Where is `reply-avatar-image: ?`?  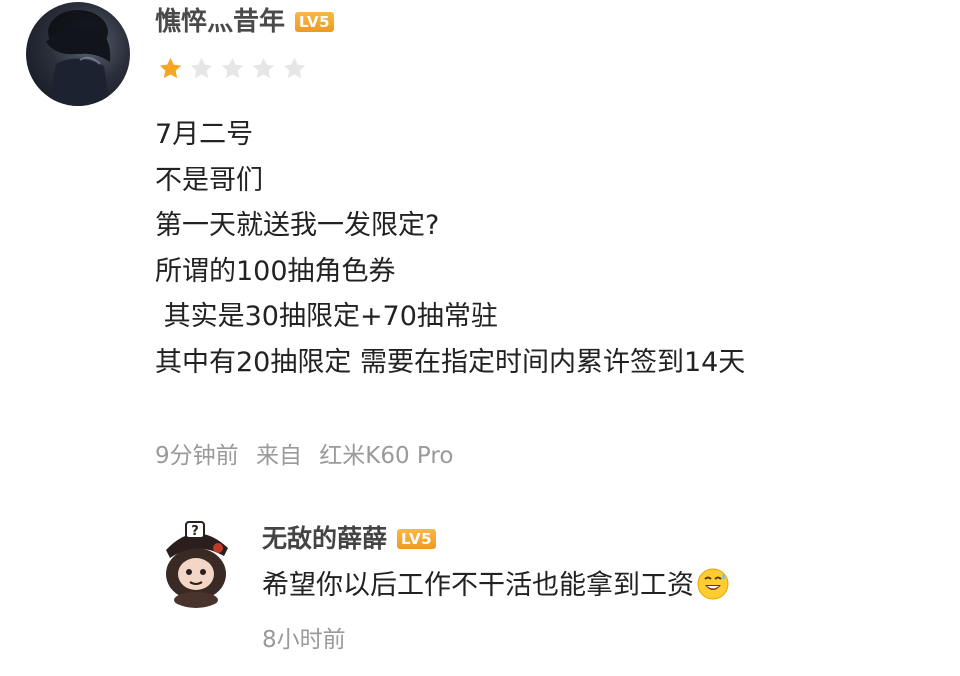 reply-avatar-image: ? is located at coordinates (197, 564).